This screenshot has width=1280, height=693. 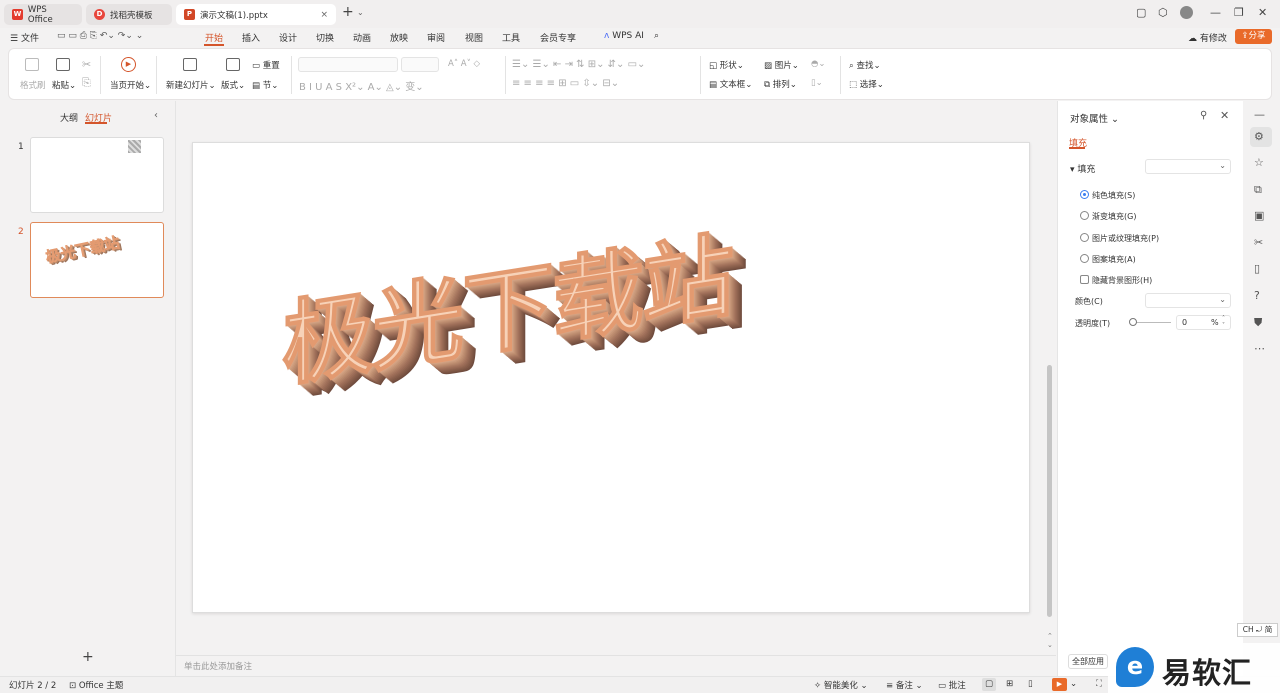 What do you see at coordinates (1151, 322) in the screenshot?
I see `transparency-slider` at bounding box center [1151, 322].